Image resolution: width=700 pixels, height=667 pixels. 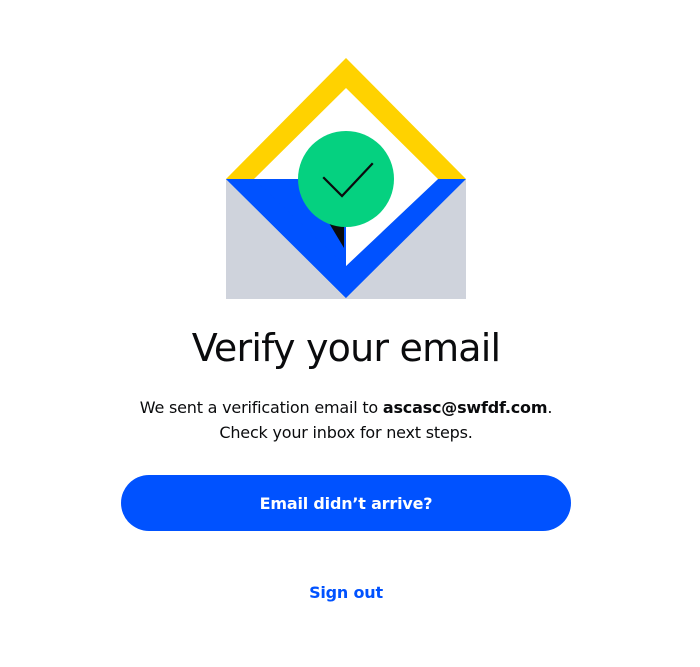 I want to click on check-circle, so click(x=346, y=179).